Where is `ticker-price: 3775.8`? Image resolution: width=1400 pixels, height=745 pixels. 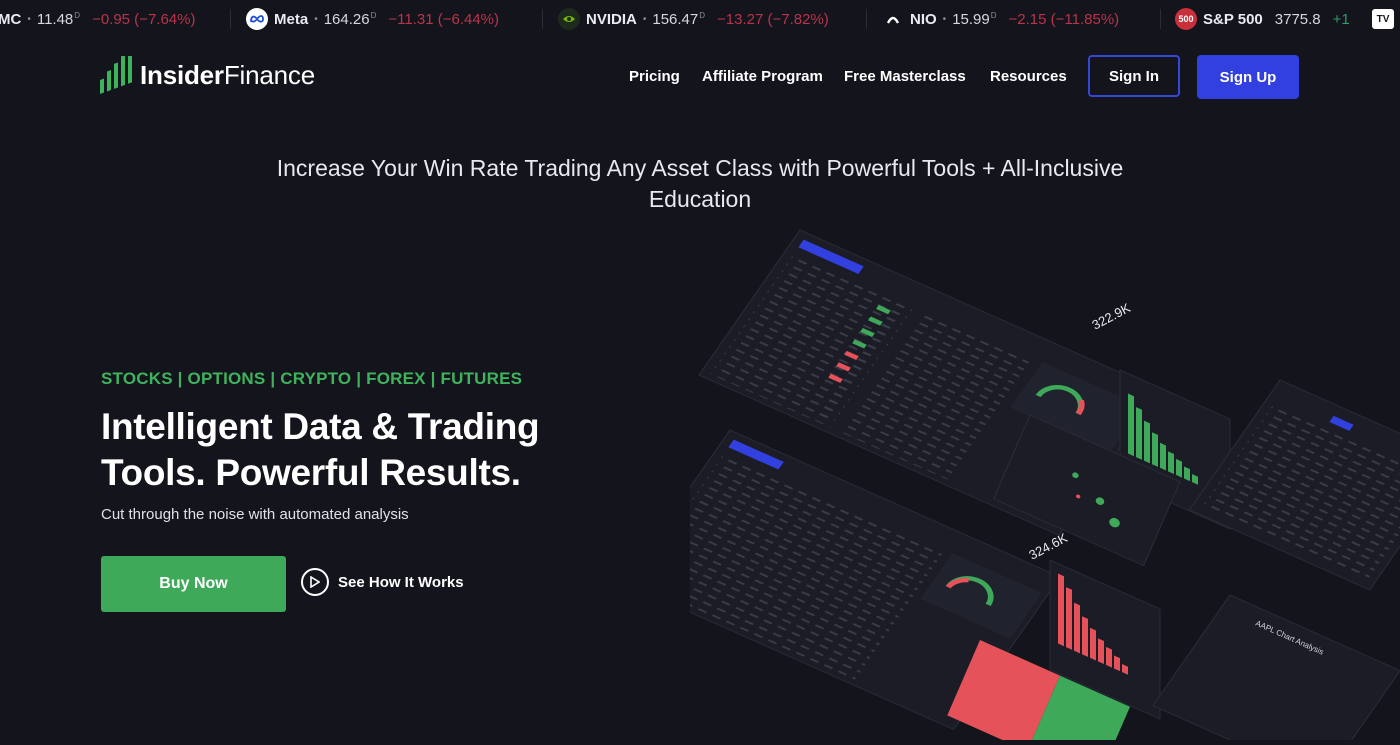 ticker-price: 3775.8 is located at coordinates (1297, 19).